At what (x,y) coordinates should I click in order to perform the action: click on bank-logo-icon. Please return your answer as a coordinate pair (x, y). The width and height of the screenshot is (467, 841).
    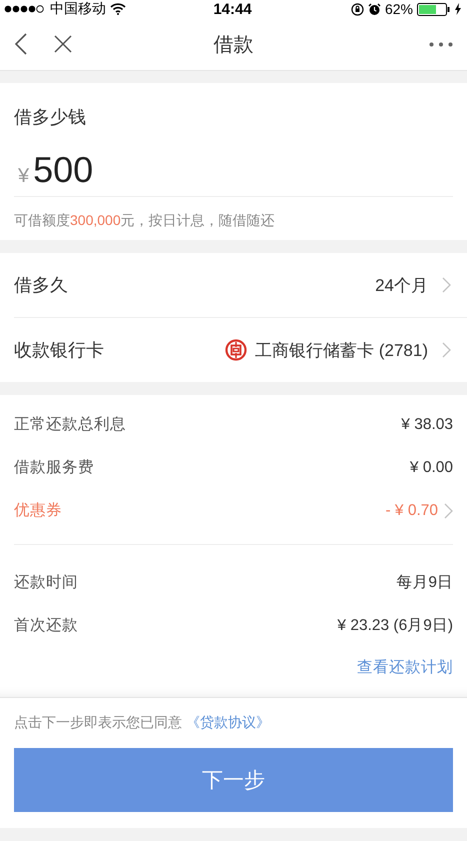
    Looking at the image, I should click on (236, 350).